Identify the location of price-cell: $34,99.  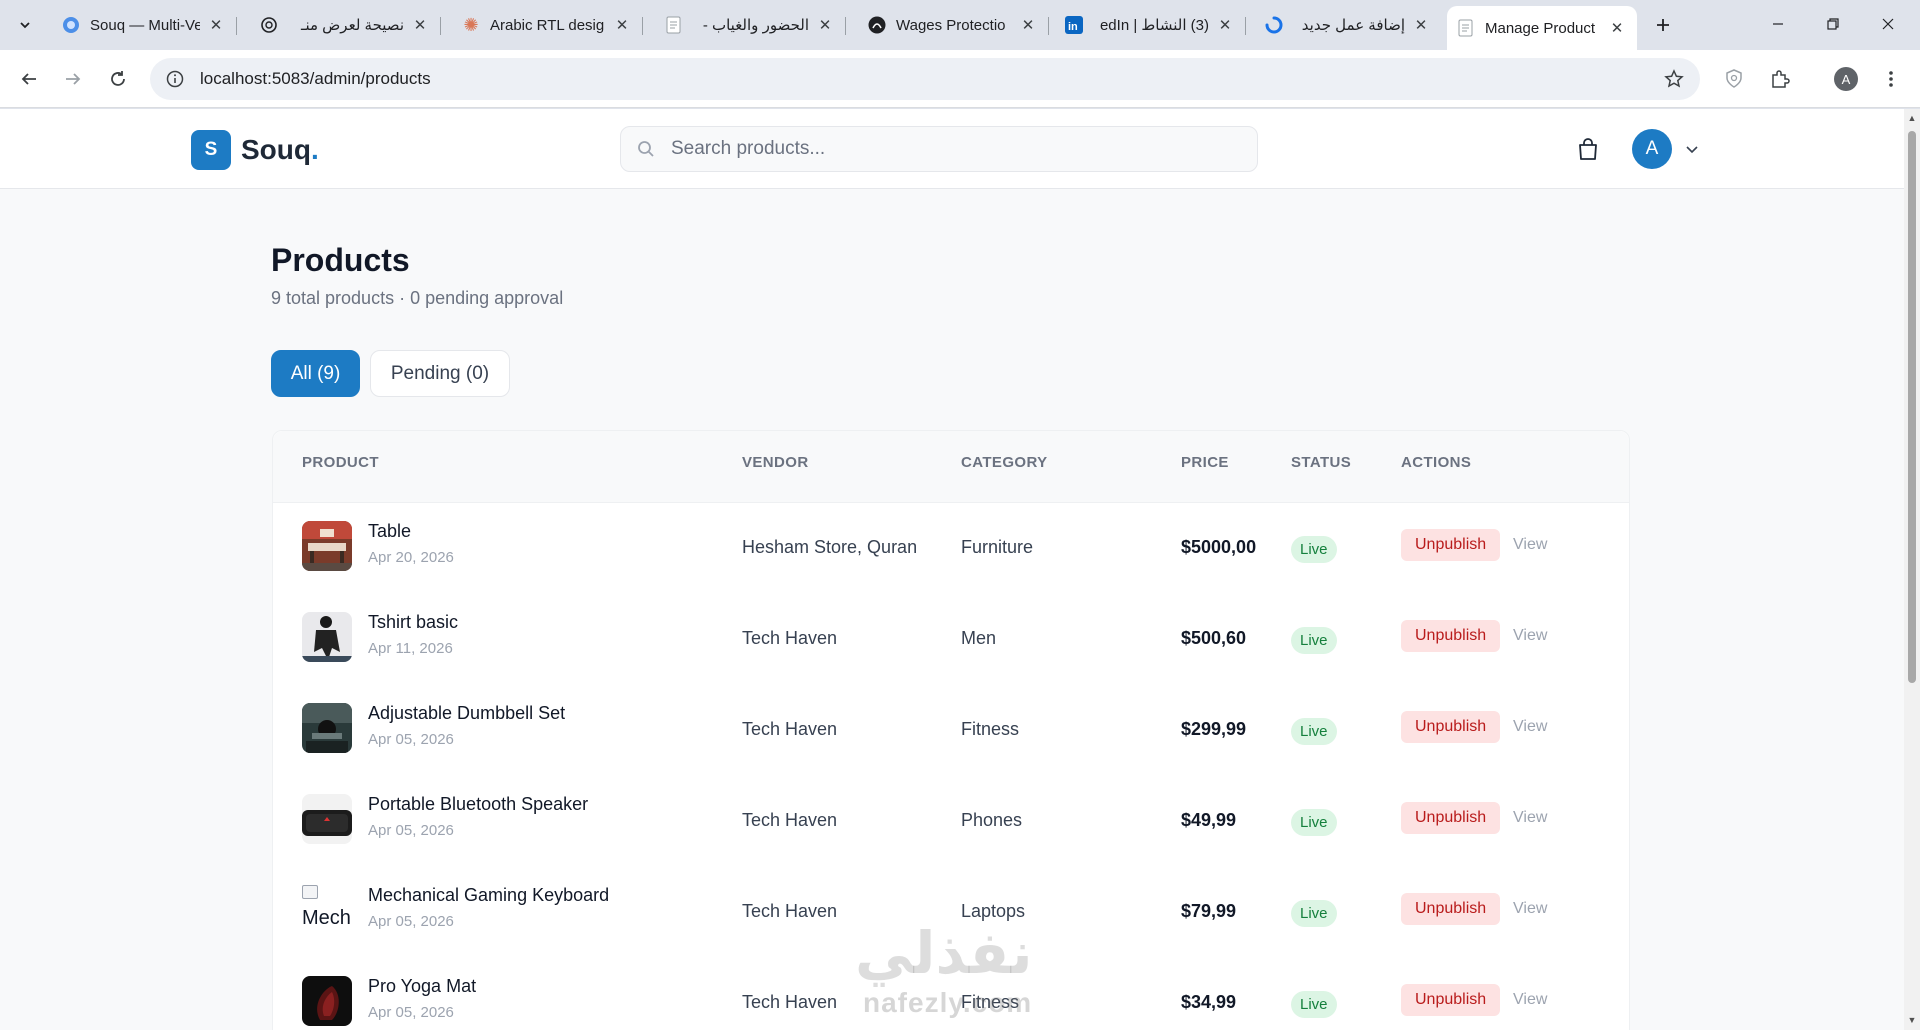
(1209, 1002).